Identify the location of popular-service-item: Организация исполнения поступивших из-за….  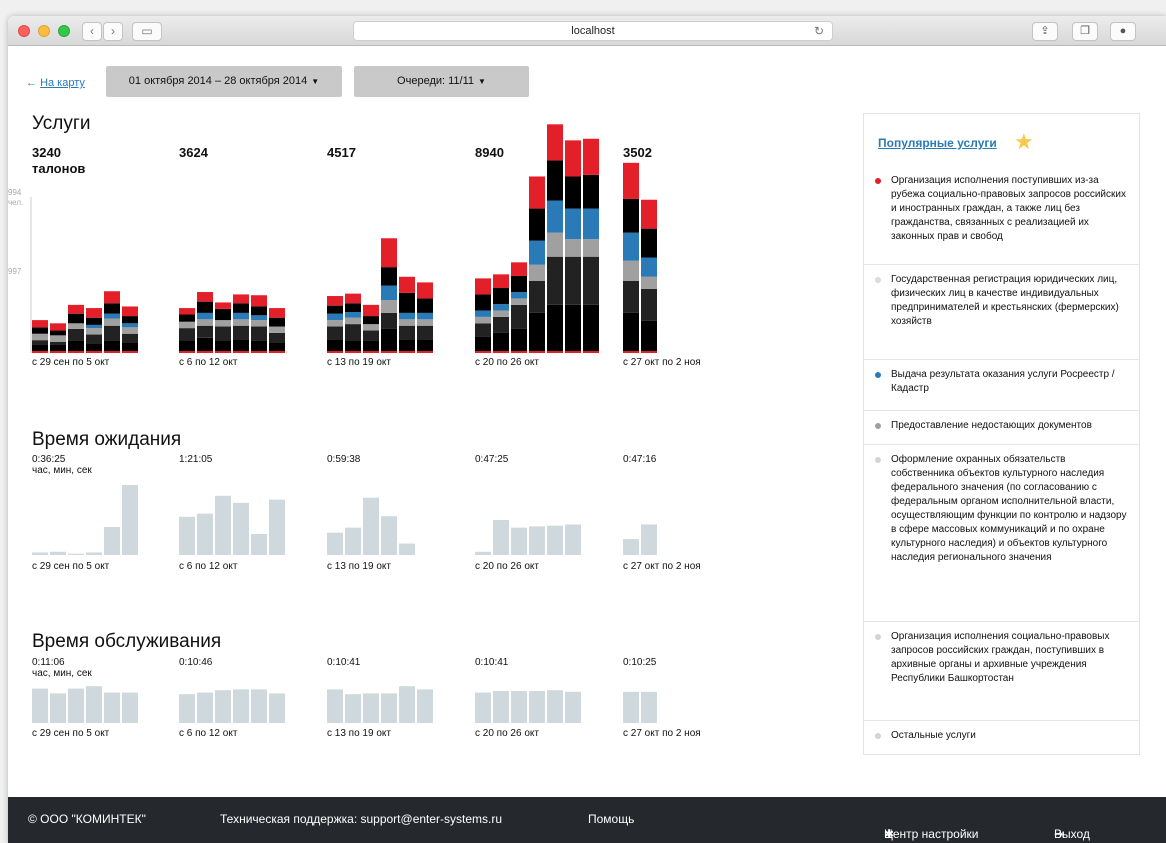
(1001, 209).